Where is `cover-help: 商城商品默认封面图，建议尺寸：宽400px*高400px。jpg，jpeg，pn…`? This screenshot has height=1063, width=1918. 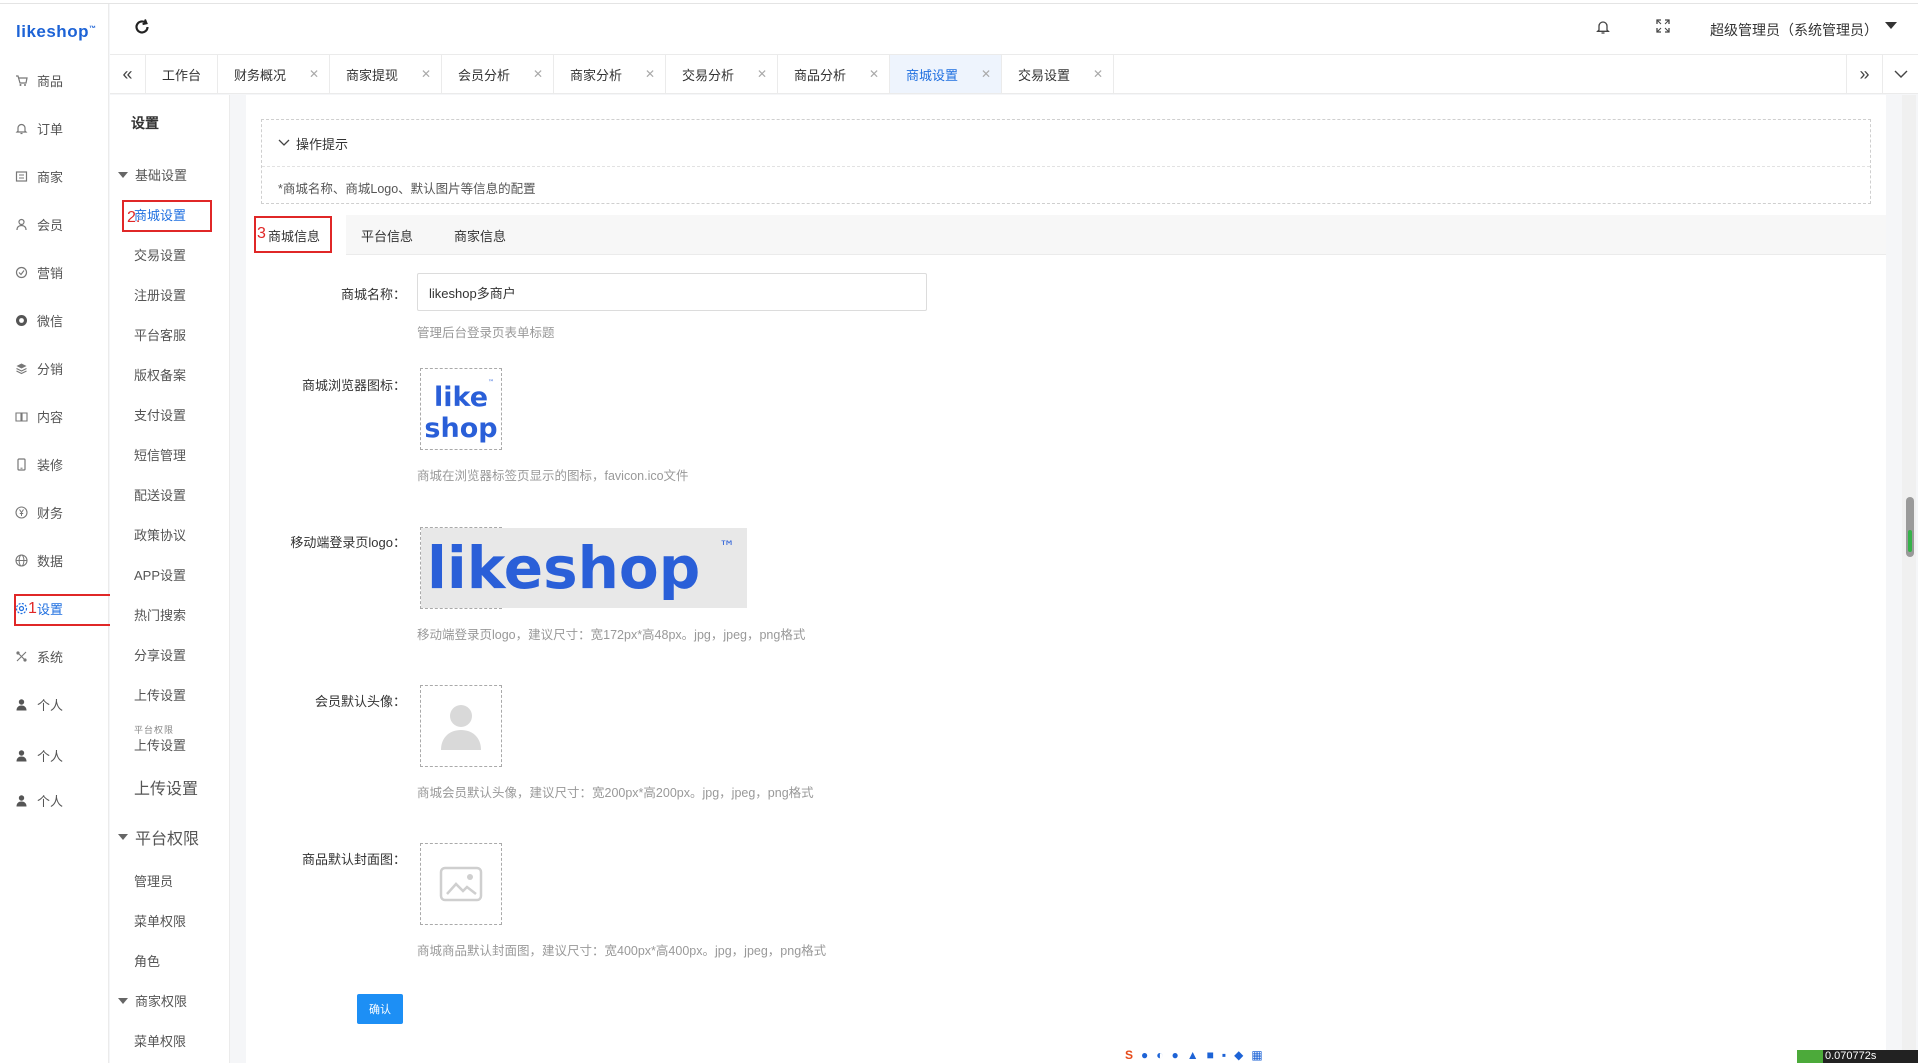 cover-help: 商城商品默认封面图，建议尺寸：宽400px*高400px。jpg，jpeg，pn… is located at coordinates (622, 951).